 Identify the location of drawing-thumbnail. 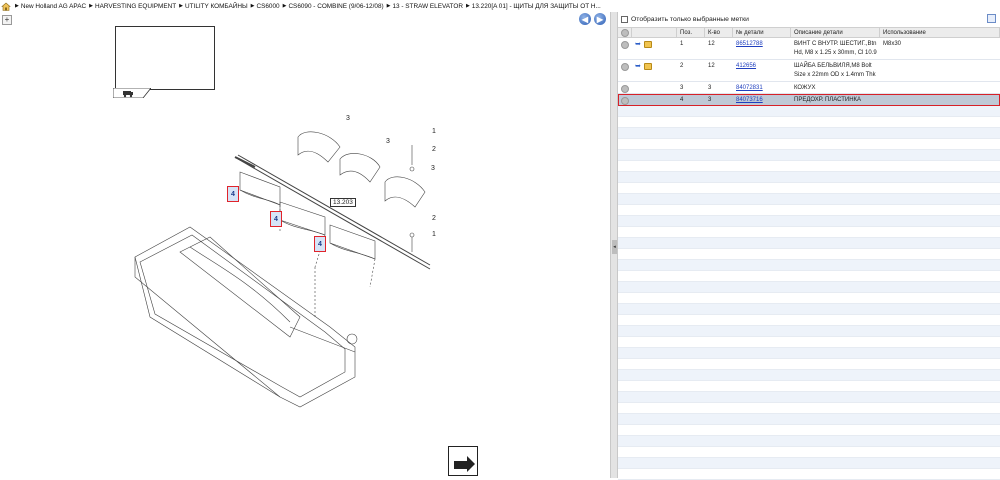
(165, 58).